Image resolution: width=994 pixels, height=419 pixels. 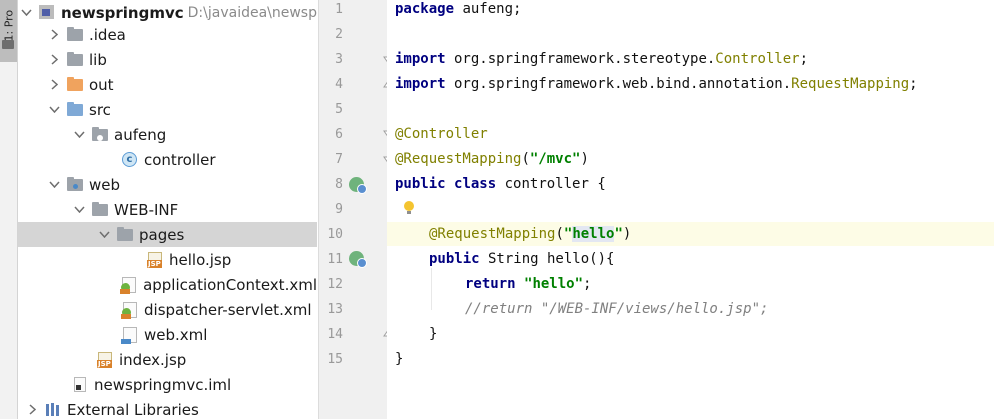 I want to click on iml-file-icon, so click(x=80, y=384).